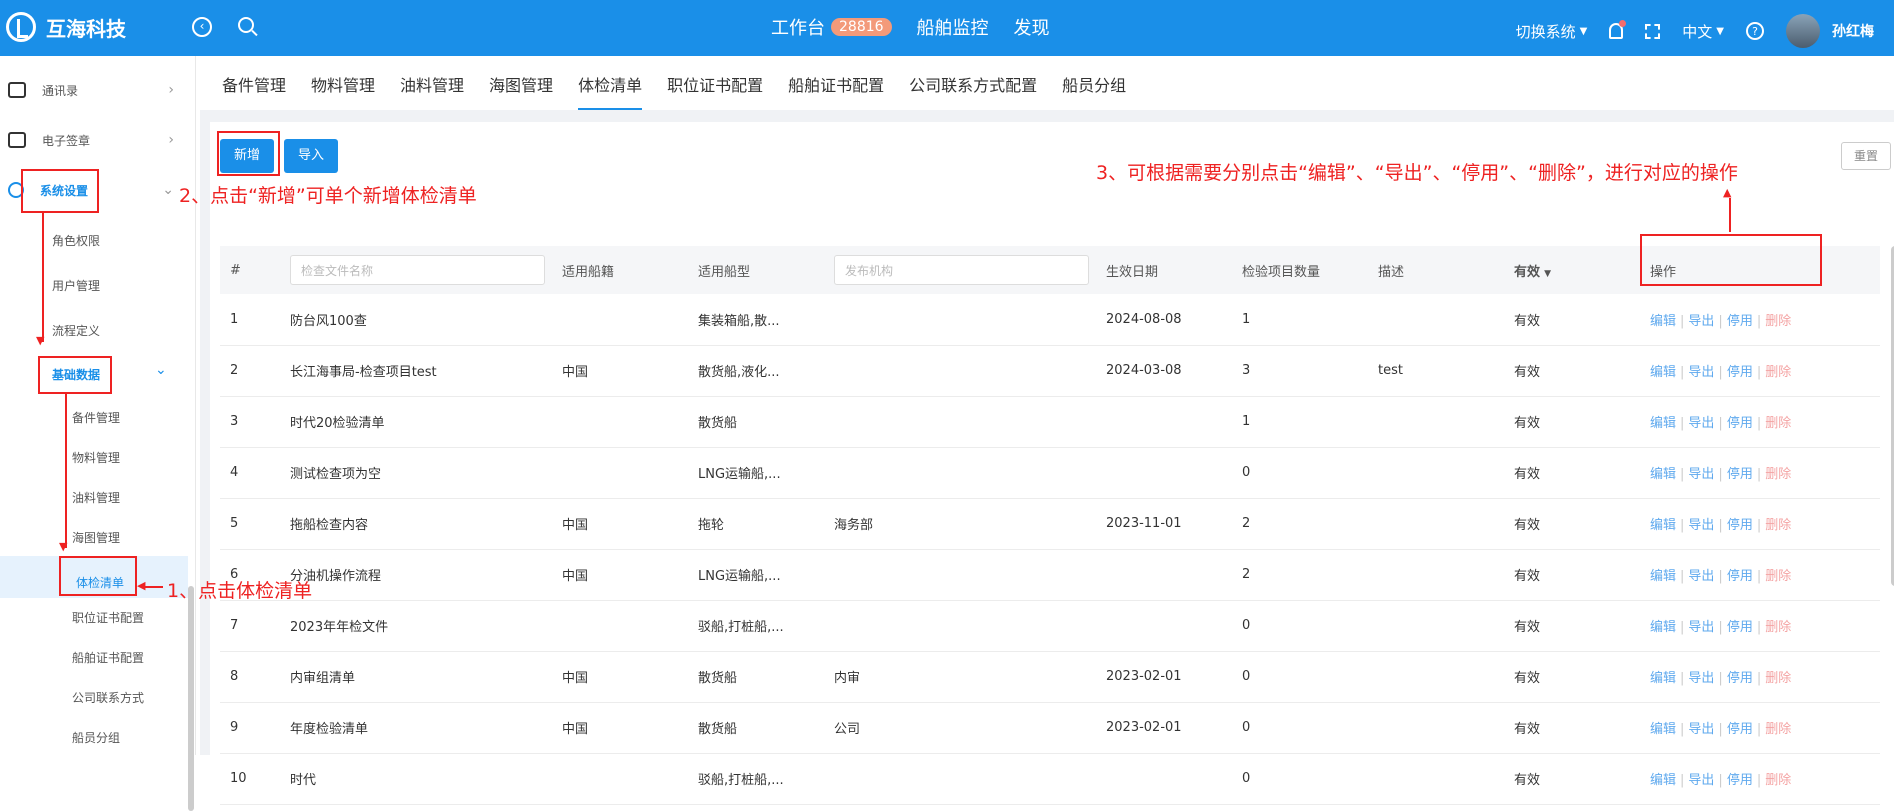 This screenshot has width=1894, height=811. What do you see at coordinates (1583, 31) in the screenshot?
I see `caret-down-icon: ▼` at bounding box center [1583, 31].